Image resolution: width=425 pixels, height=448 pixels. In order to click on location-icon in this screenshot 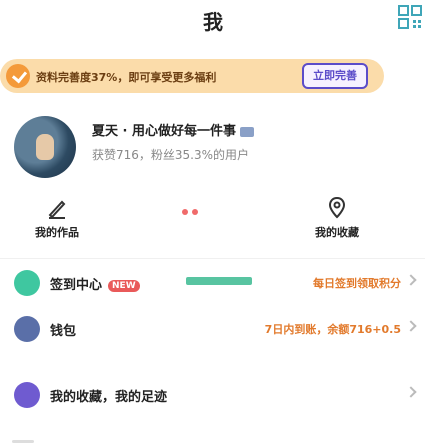, I will do `click(337, 207)`.